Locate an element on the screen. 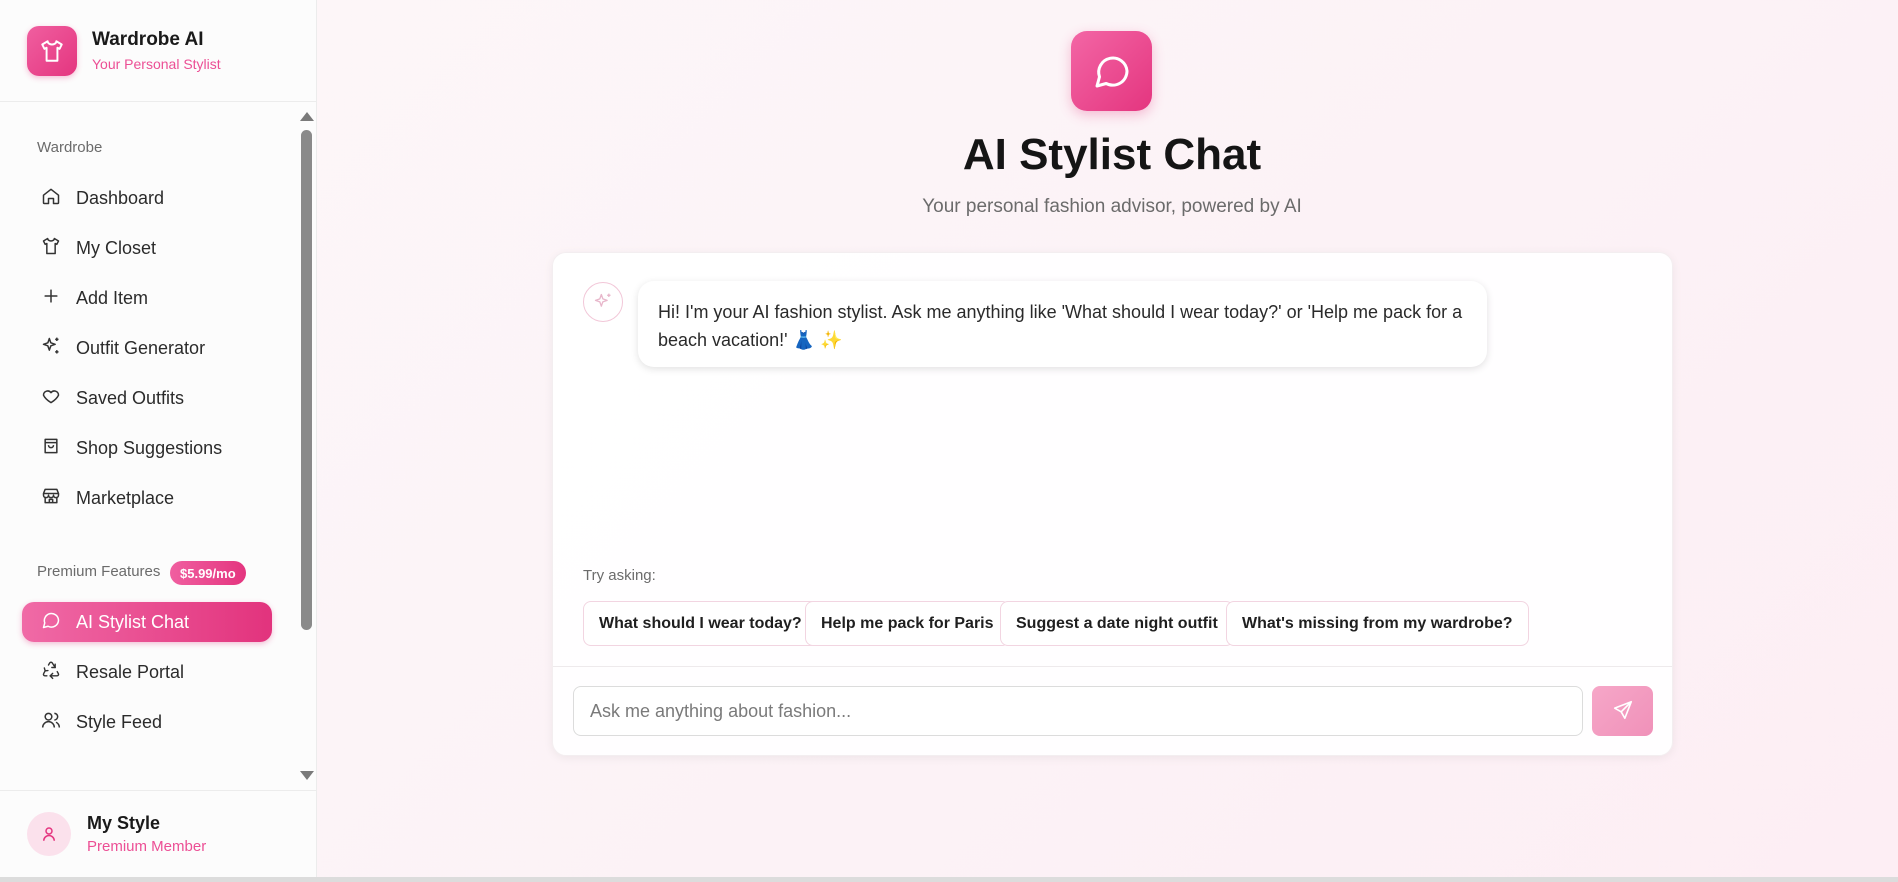 This screenshot has width=1898, height=882. user-profile: My Style Premium Member is located at coordinates (158, 833).